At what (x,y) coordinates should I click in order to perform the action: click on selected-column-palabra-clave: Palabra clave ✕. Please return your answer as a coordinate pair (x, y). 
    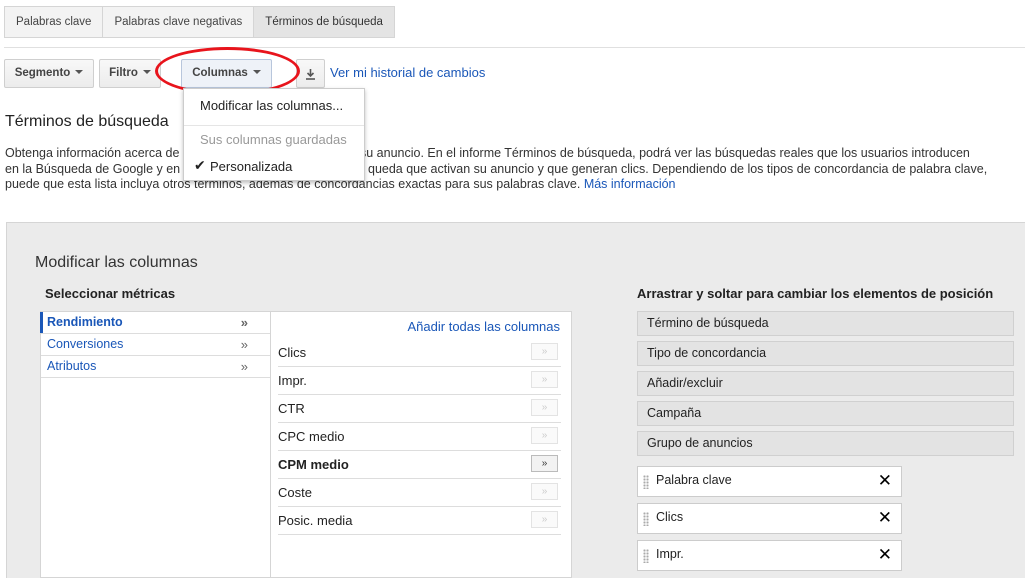
    Looking at the image, I should click on (769, 481).